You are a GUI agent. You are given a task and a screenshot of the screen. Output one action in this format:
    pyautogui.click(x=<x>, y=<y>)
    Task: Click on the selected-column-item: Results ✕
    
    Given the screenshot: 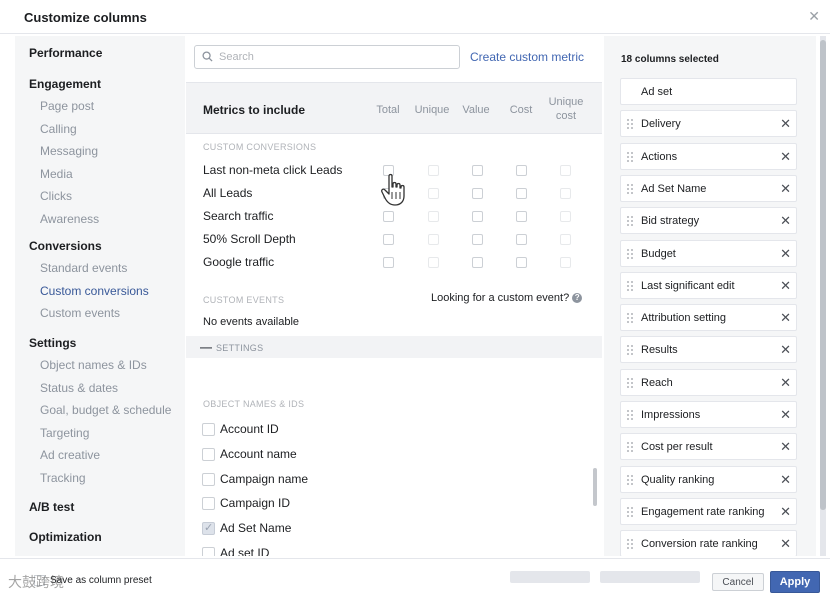 What is the action you would take?
    pyautogui.click(x=708, y=350)
    